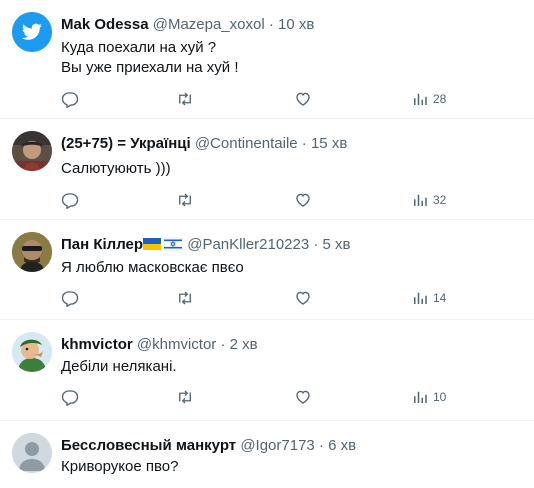  I want to click on views-button: 28, so click(428, 99).